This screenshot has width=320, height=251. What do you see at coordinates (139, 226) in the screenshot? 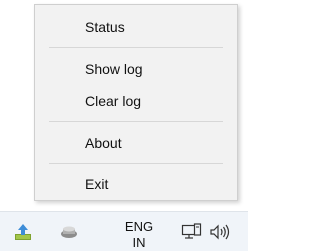
I see `language-code: ENG` at bounding box center [139, 226].